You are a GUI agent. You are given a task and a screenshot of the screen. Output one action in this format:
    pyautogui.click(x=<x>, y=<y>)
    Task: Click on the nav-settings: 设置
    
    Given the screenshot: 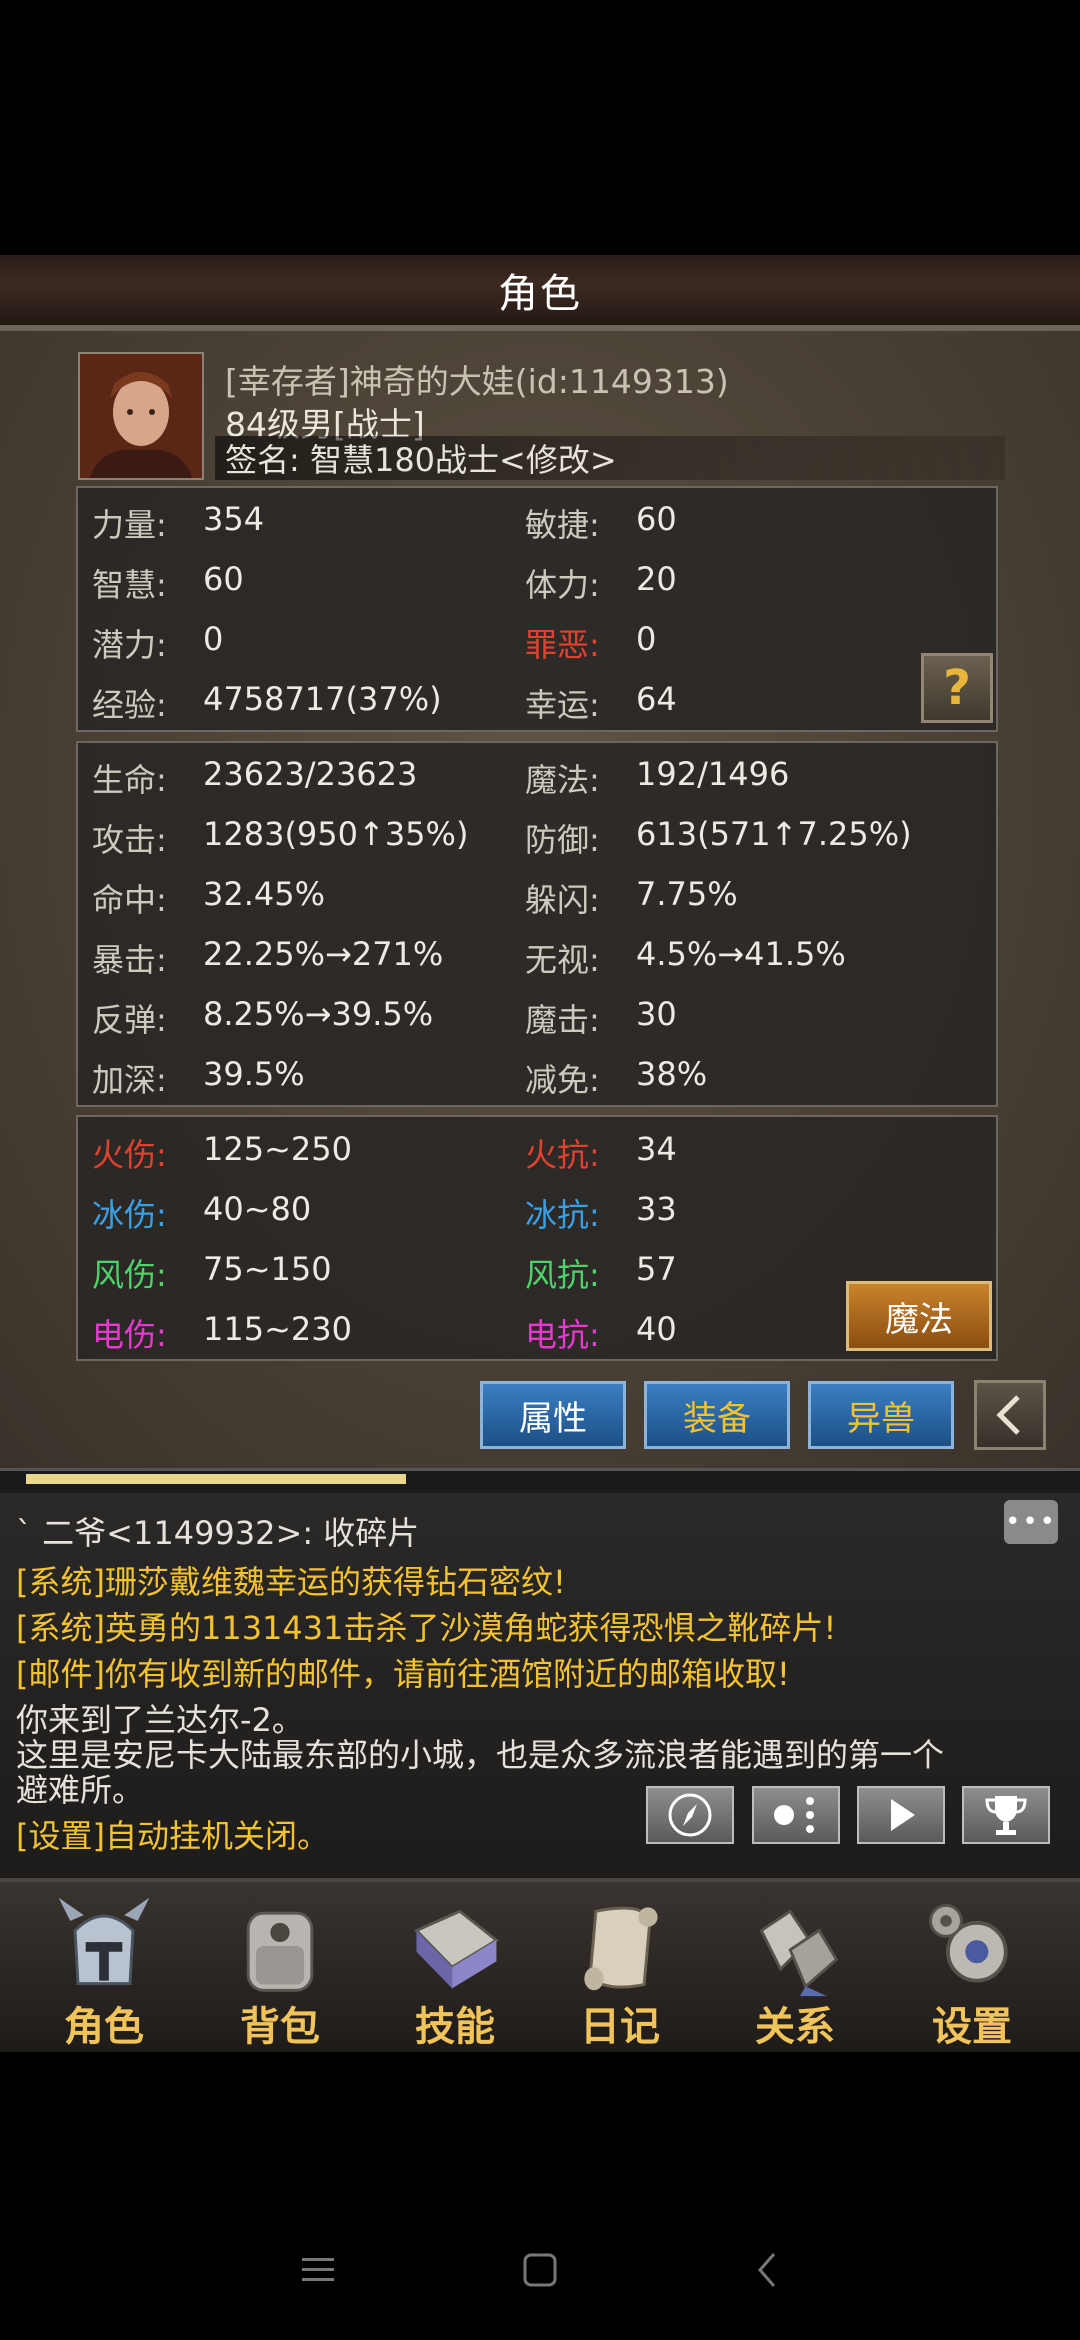 What is the action you would take?
    pyautogui.click(x=972, y=1967)
    